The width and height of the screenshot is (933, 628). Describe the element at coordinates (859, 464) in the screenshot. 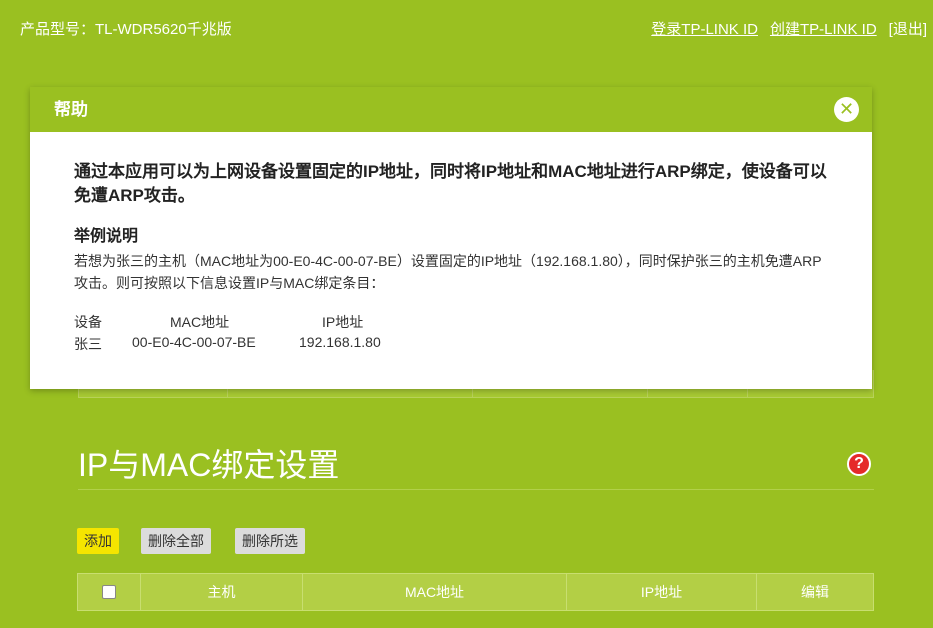

I see `help-icon: ?` at that location.